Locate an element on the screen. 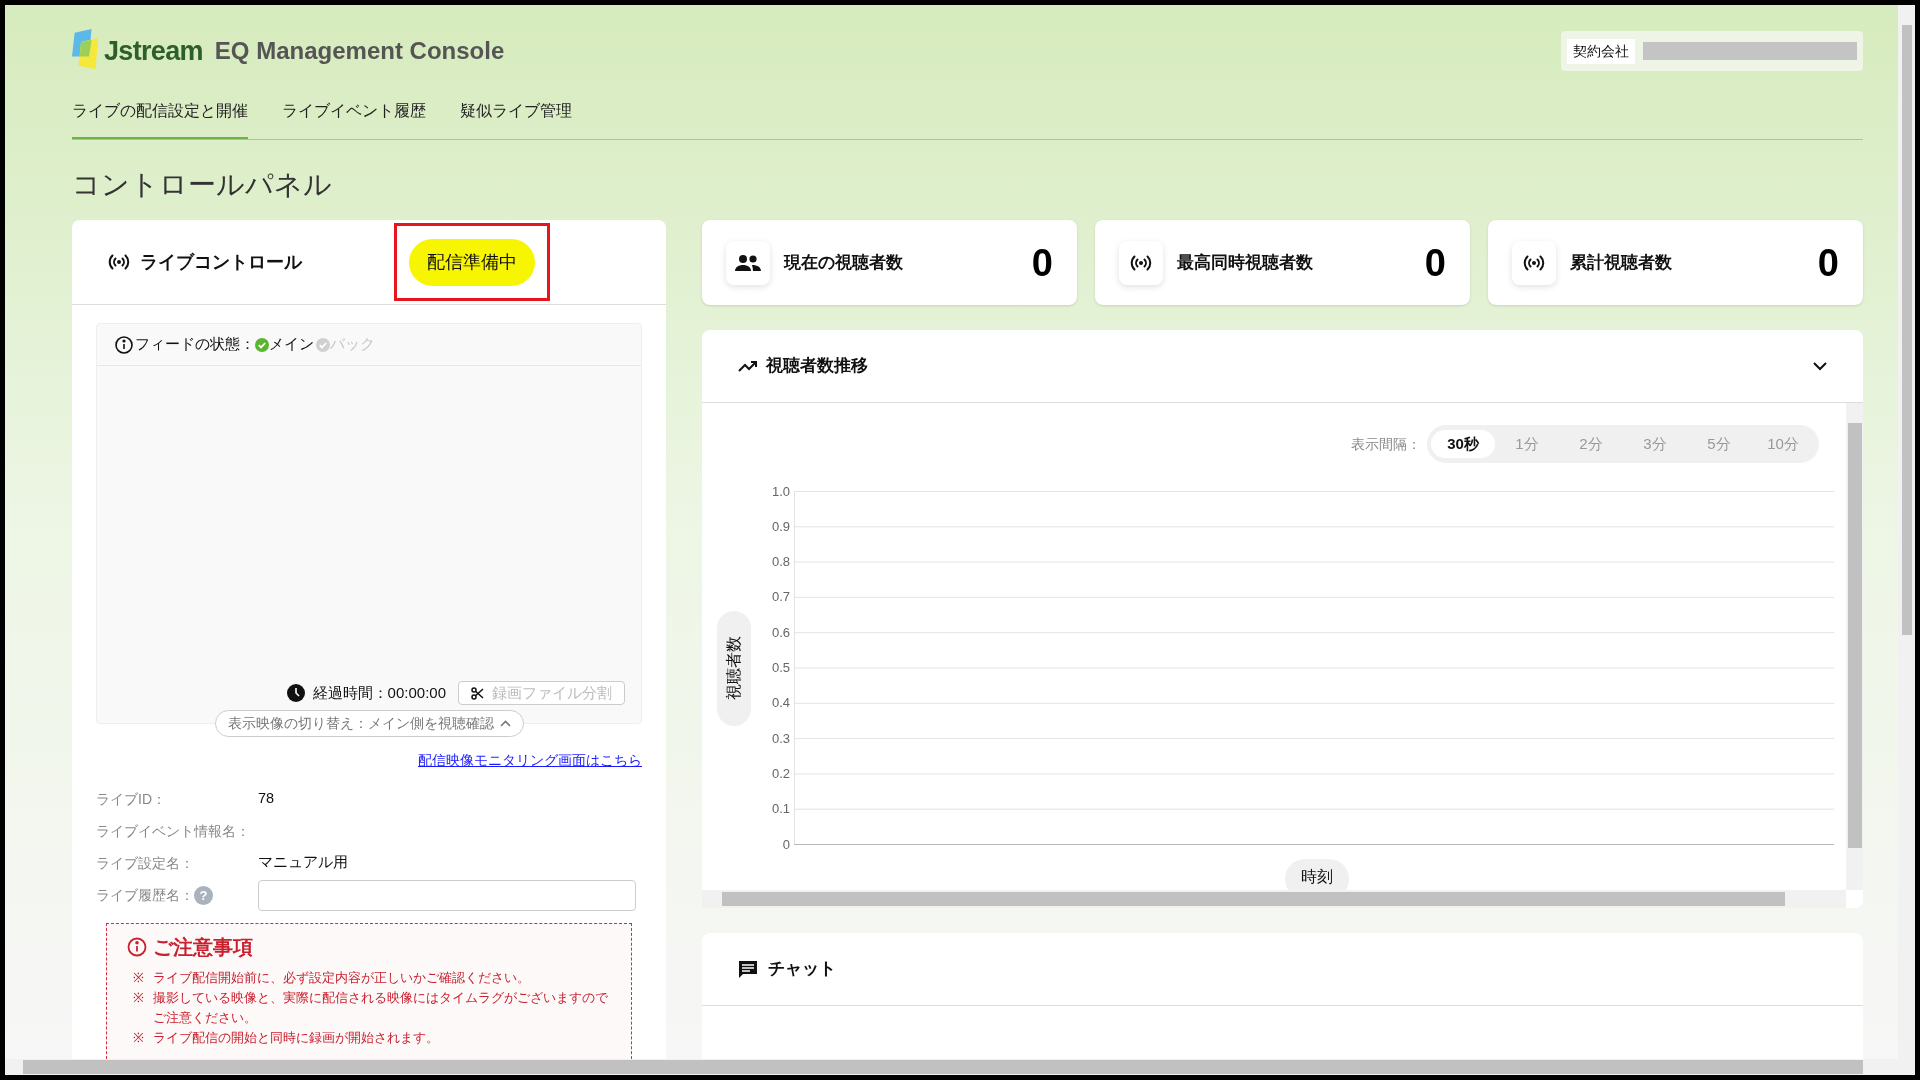  interval-option: 5分 is located at coordinates (1719, 444).